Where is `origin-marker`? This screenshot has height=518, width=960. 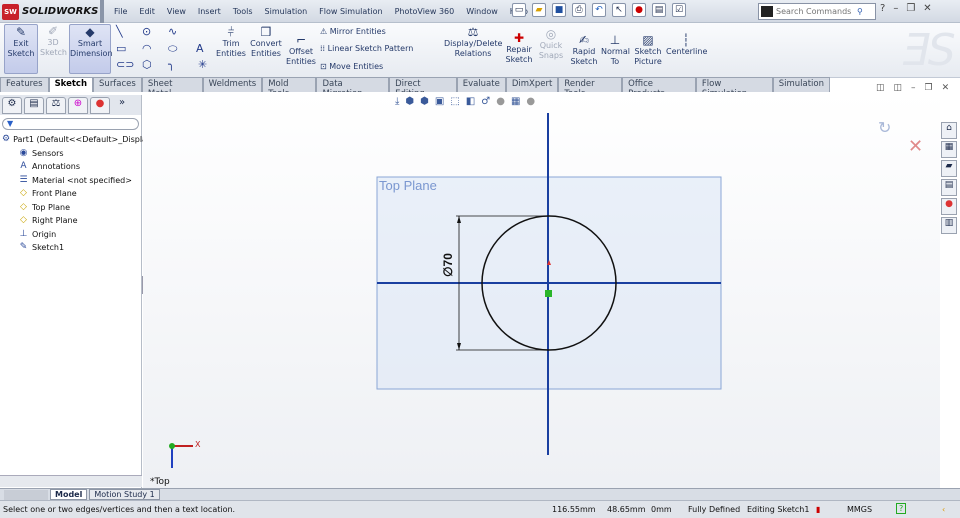
origin-marker is located at coordinates (548, 293).